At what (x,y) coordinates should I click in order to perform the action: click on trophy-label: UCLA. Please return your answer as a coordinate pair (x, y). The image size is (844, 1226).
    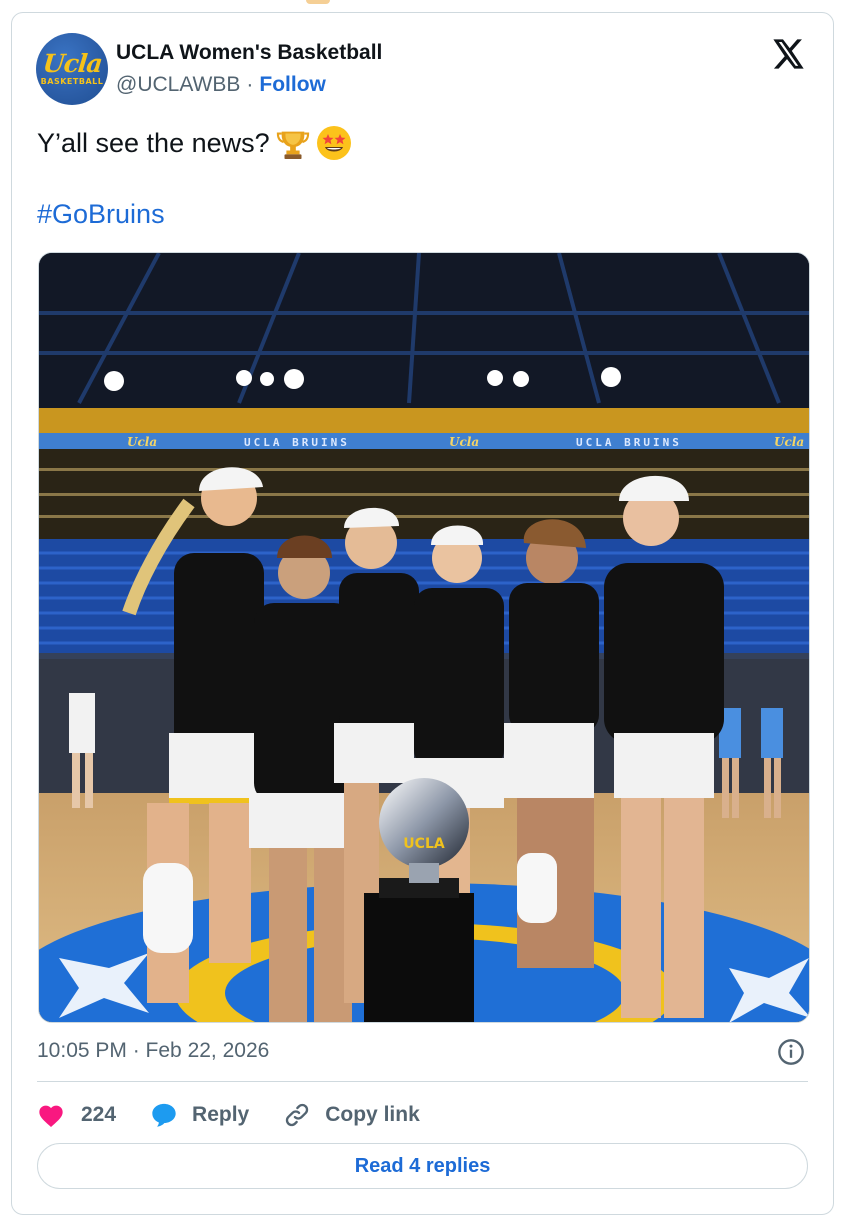
    Looking at the image, I should click on (424, 844).